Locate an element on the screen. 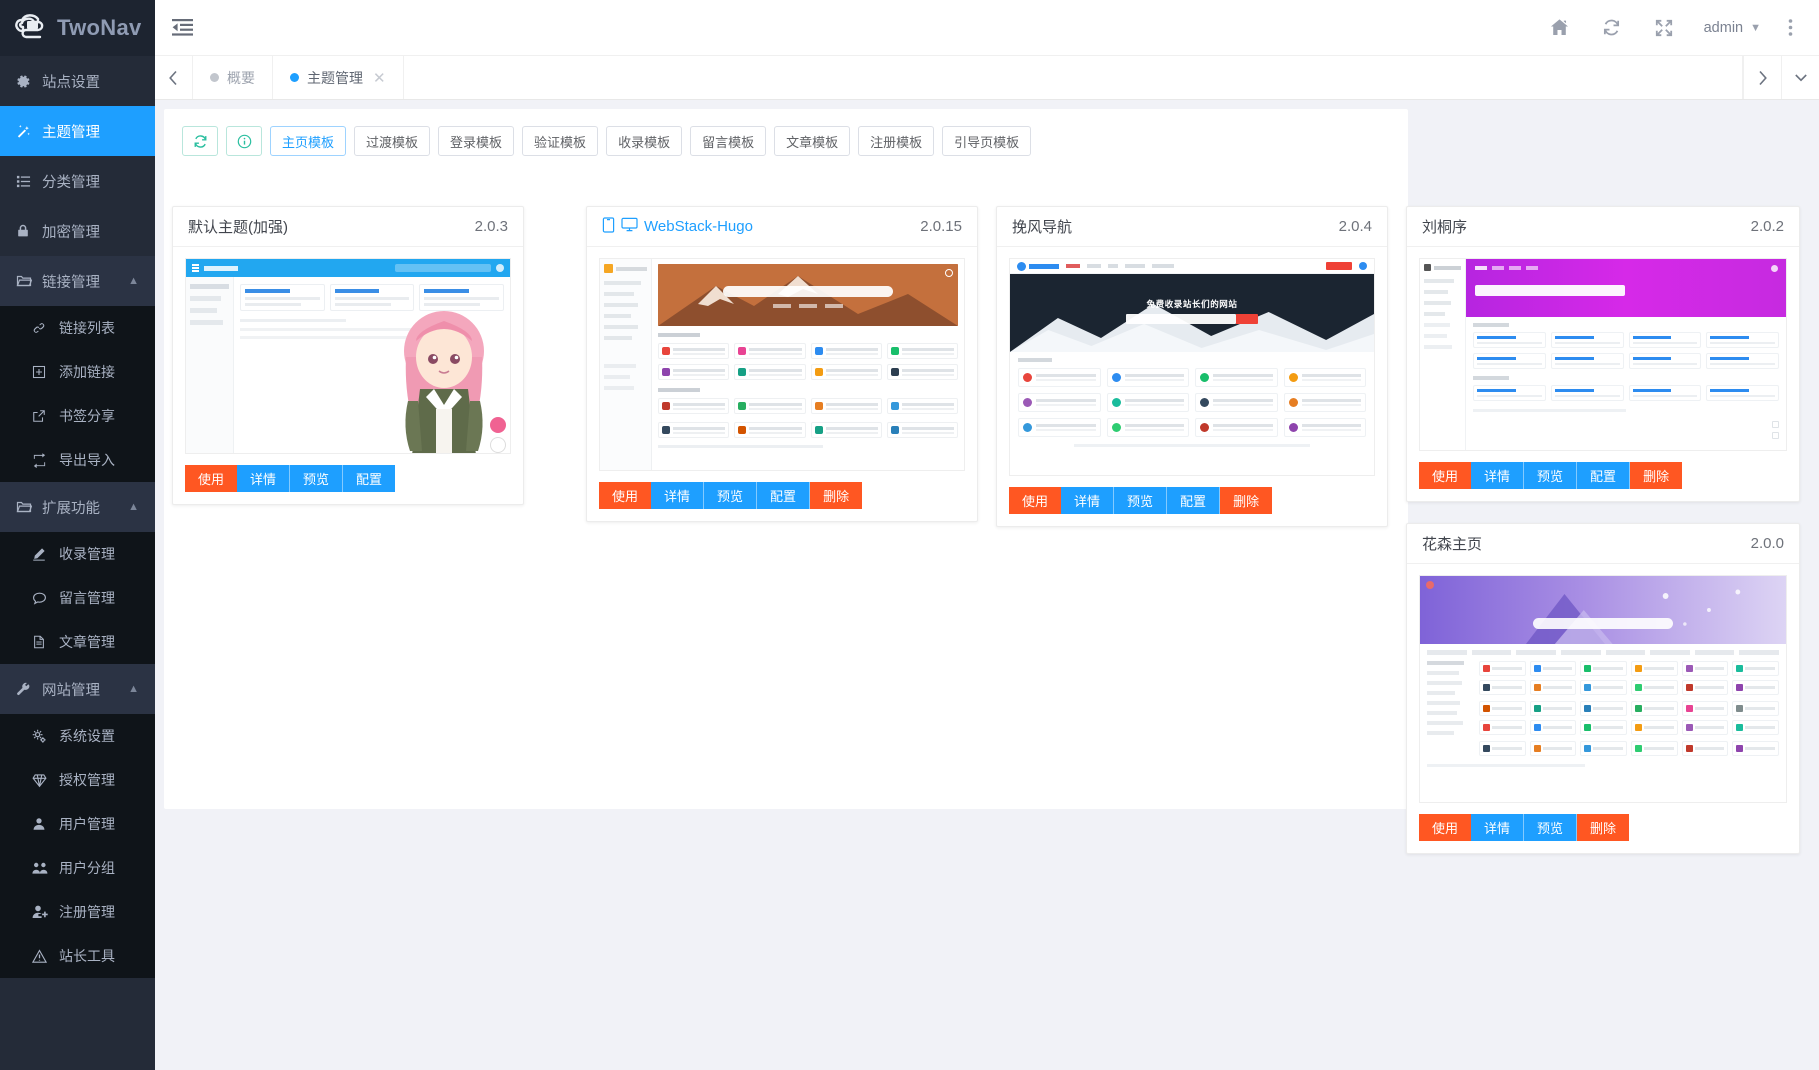  theme-card-body is located at coordinates (1603, 683).